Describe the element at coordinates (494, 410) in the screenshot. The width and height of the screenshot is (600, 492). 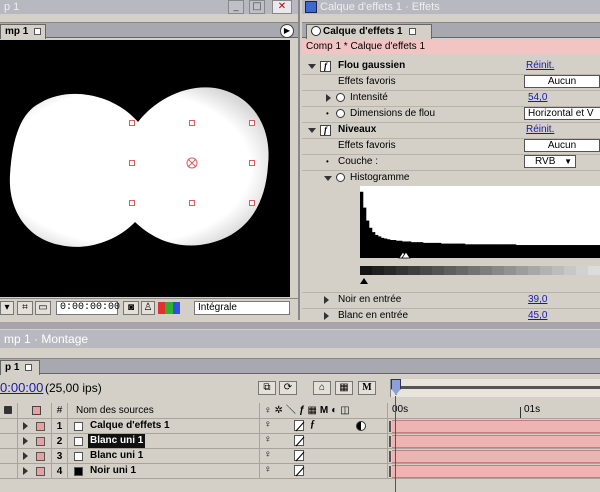
I see `time-ruler: 00s 01s` at that location.